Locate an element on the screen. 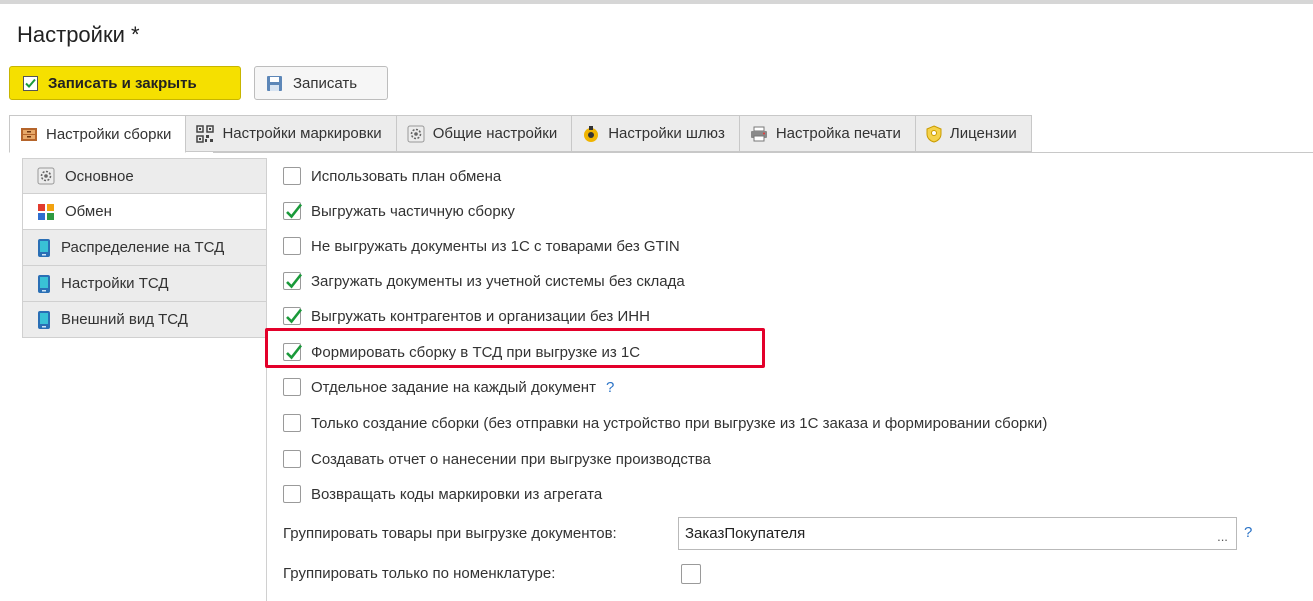 The height and width of the screenshot is (601, 1313). tab-licenses: Лицензии is located at coordinates (973, 133).